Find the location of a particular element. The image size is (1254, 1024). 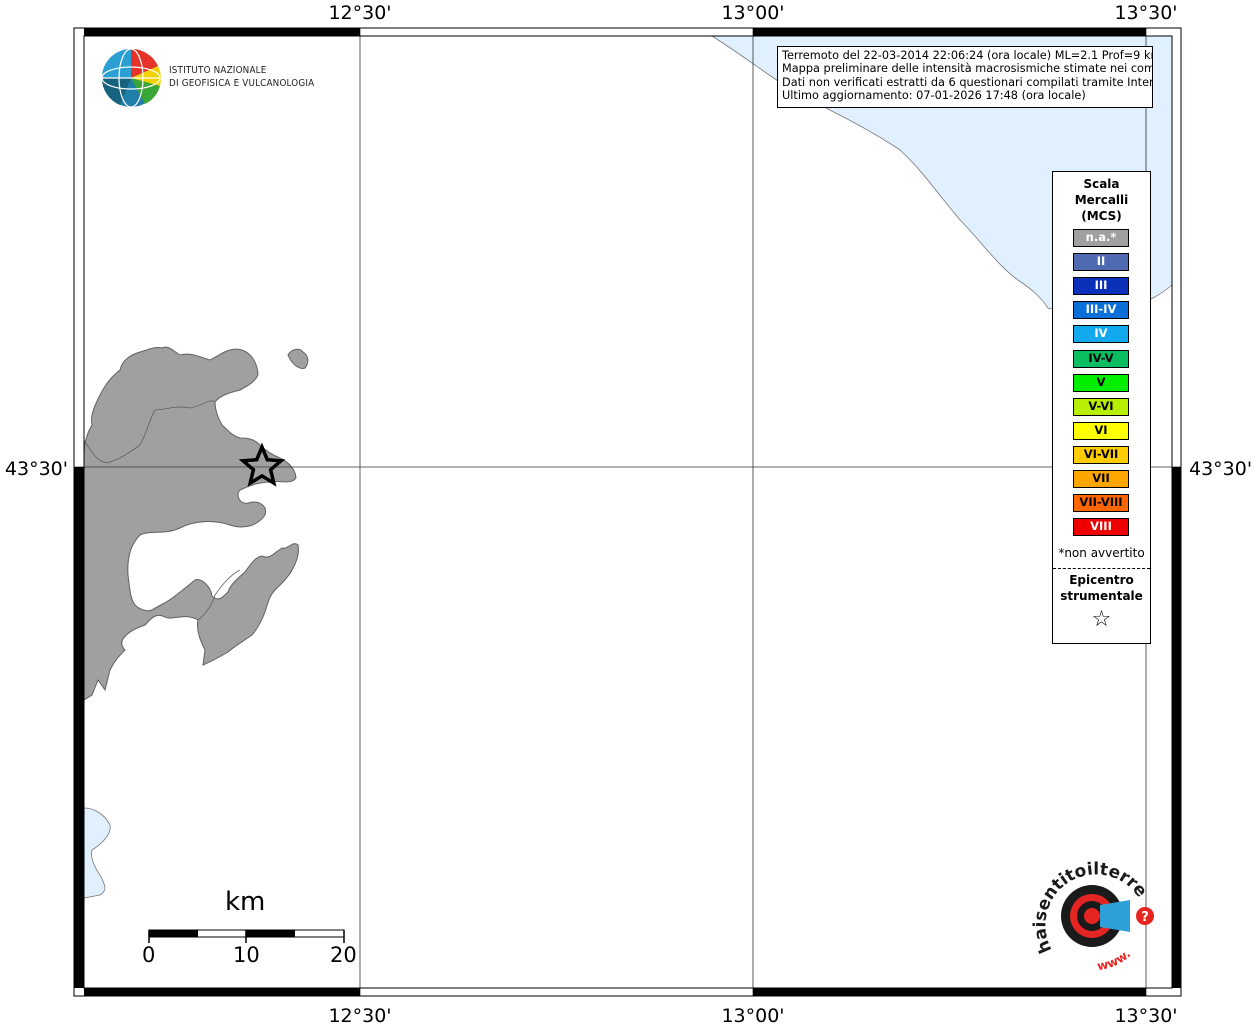

legend-epicenter-line1: Epicentro is located at coordinates (1101, 580).